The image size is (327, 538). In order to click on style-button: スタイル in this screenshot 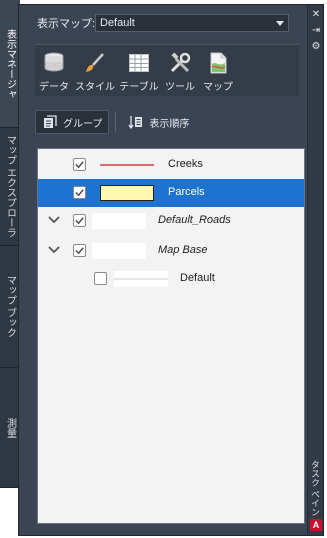, I will do `click(95, 71)`.